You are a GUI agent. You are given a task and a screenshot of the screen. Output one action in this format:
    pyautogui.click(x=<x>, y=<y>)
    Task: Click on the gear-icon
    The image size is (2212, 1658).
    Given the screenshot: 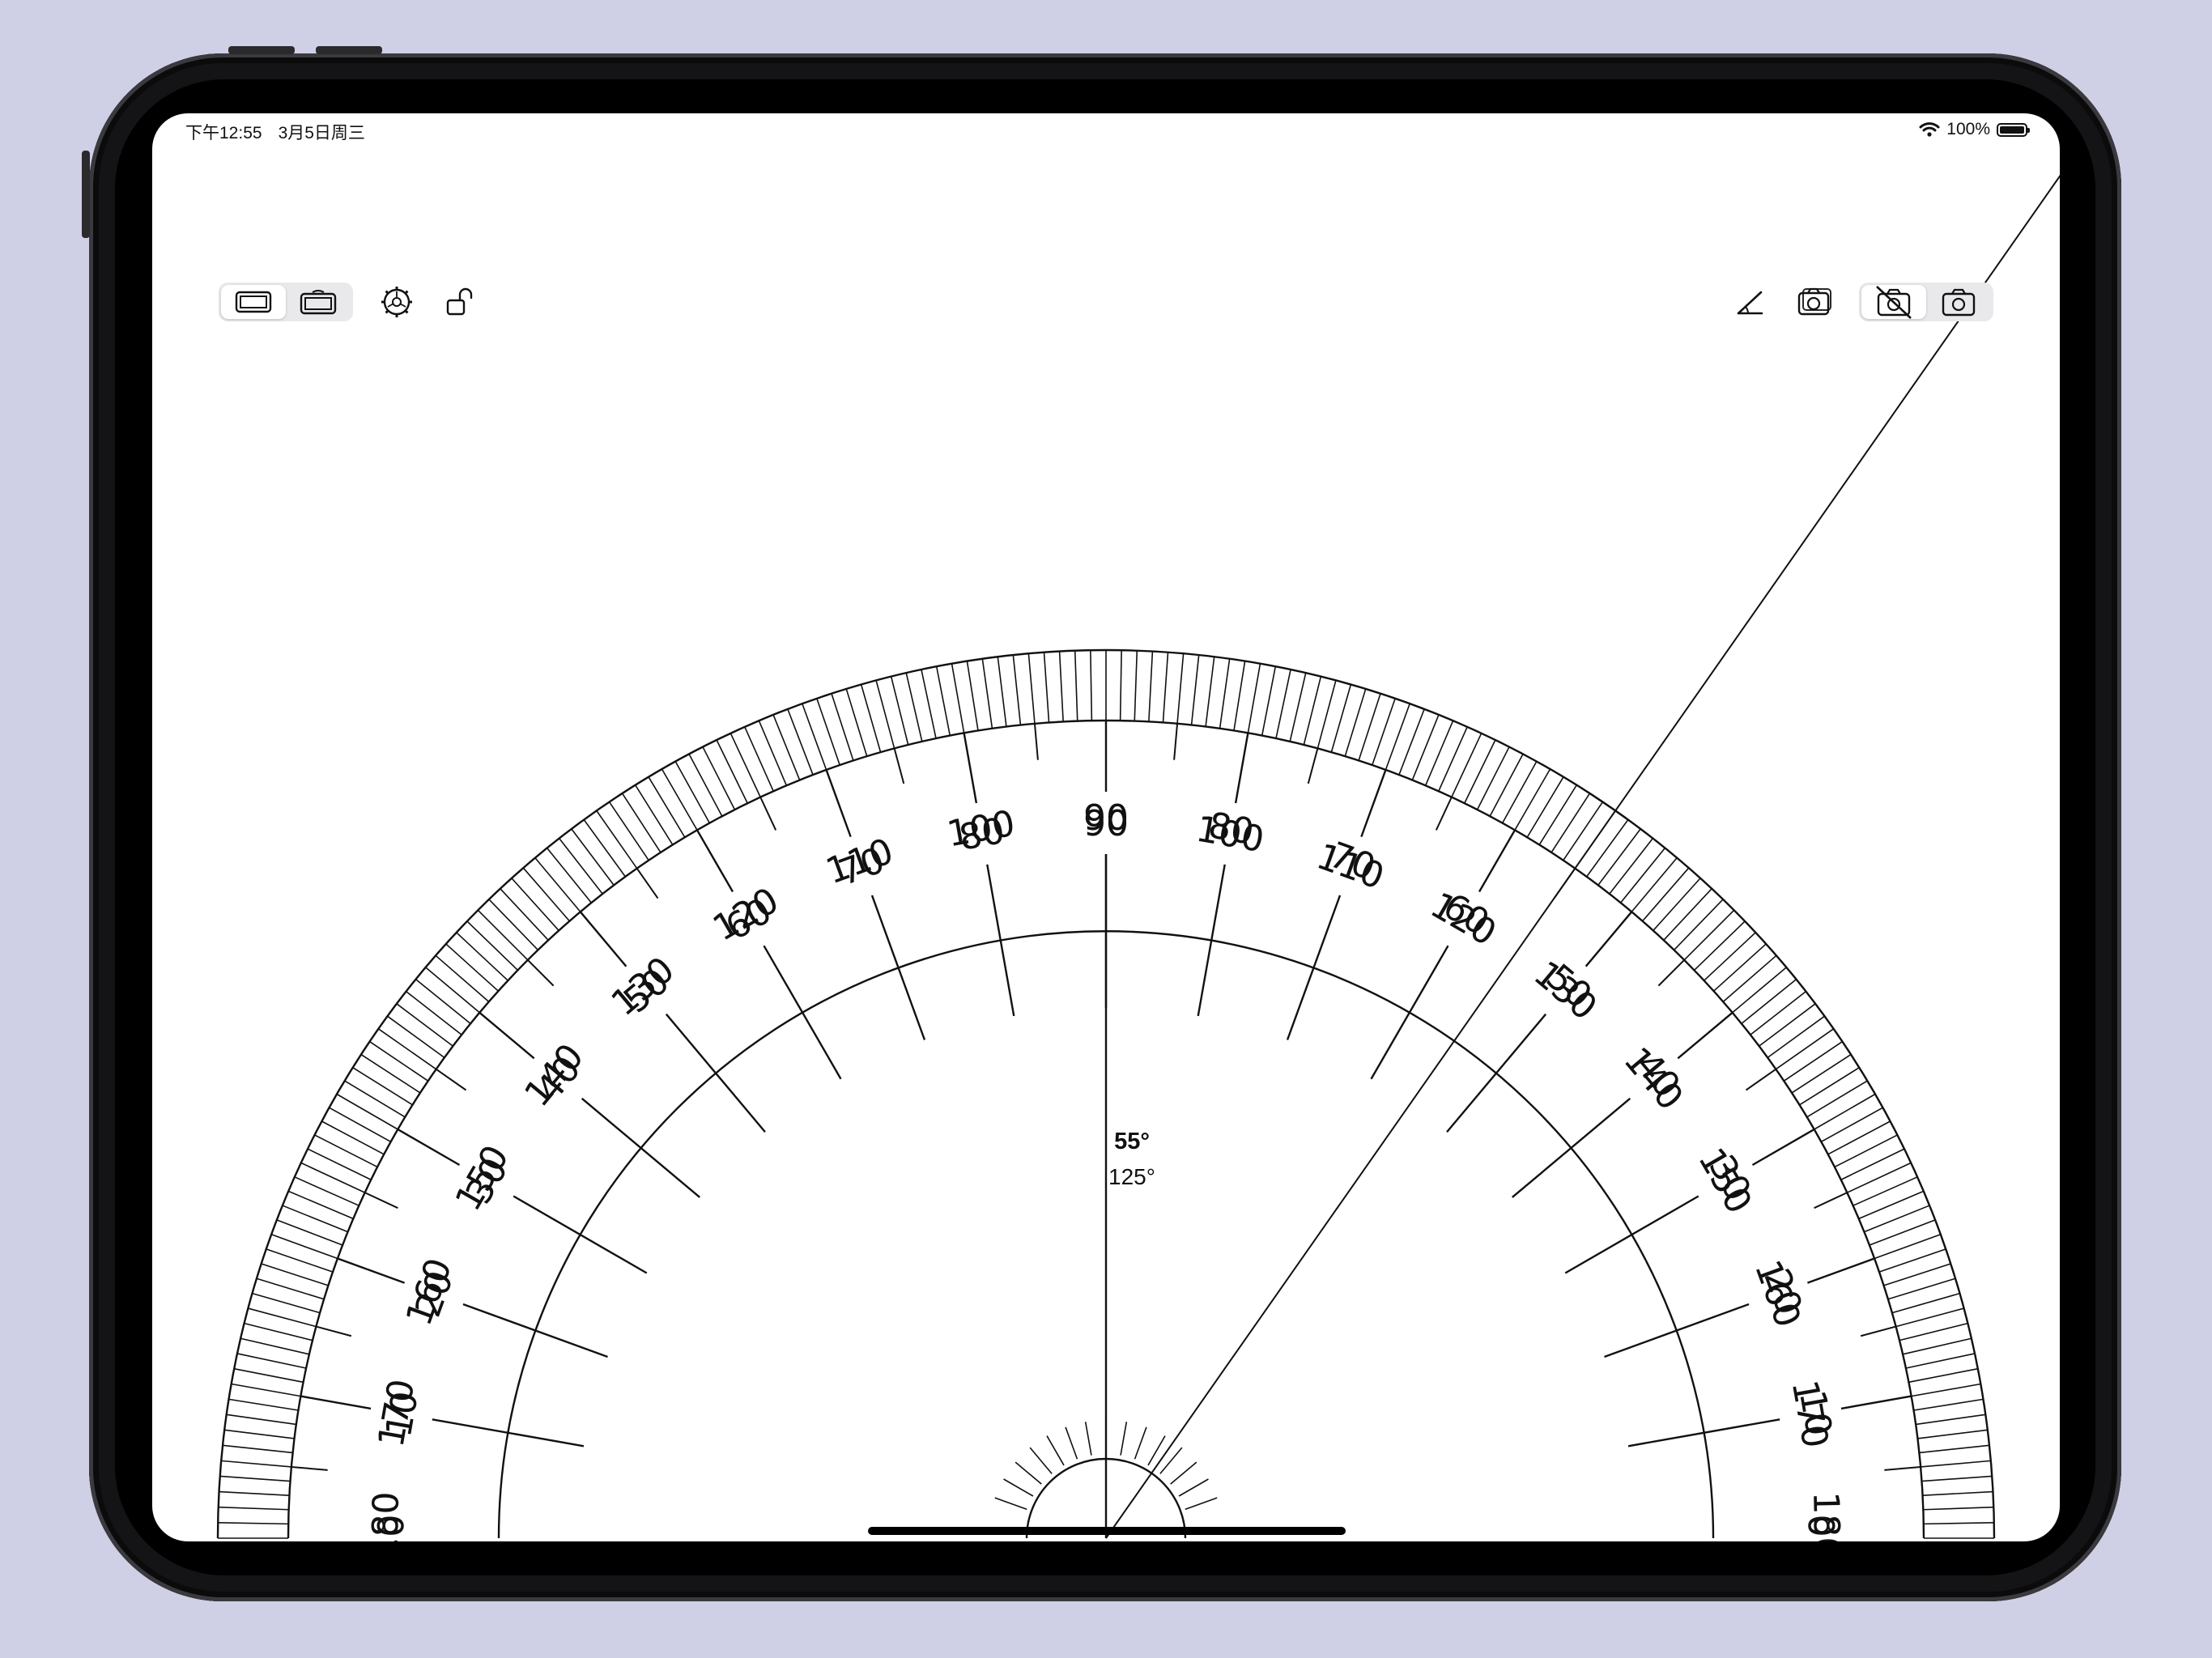 What is the action you would take?
    pyautogui.click(x=397, y=302)
    